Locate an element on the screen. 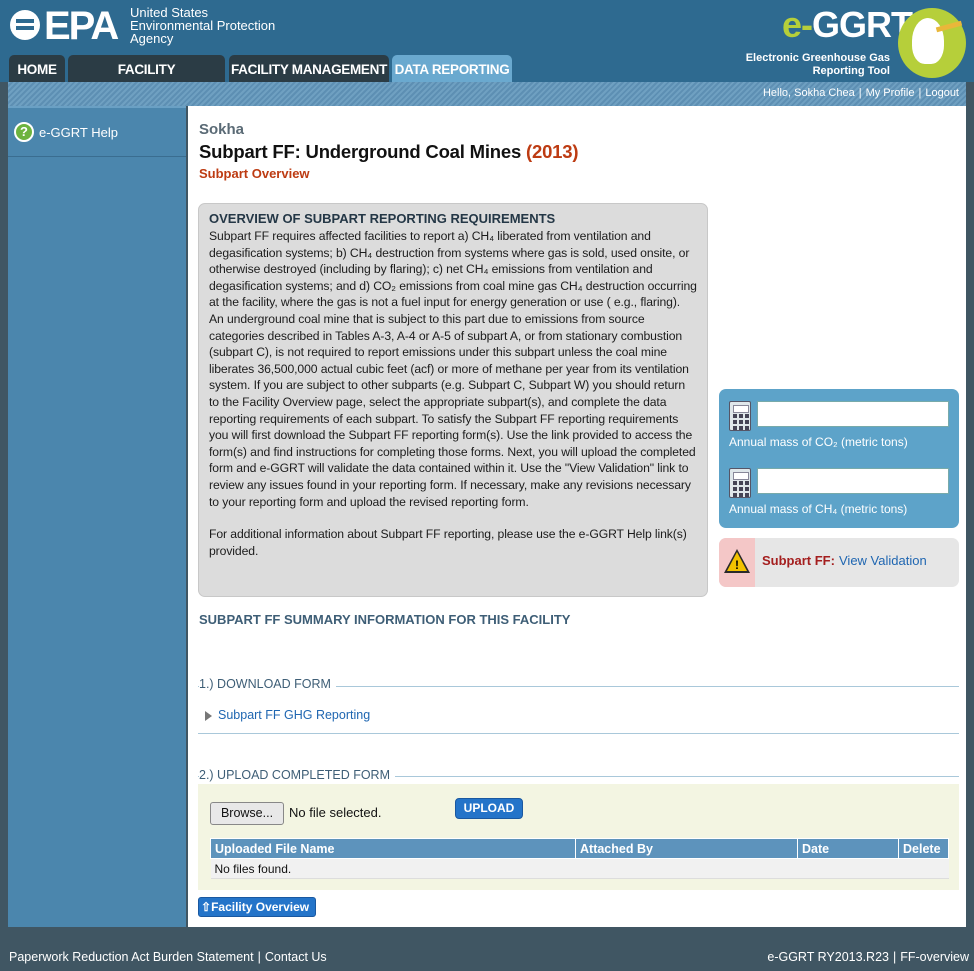 The width and height of the screenshot is (974, 971). facility-name: Sokha is located at coordinates (222, 129).